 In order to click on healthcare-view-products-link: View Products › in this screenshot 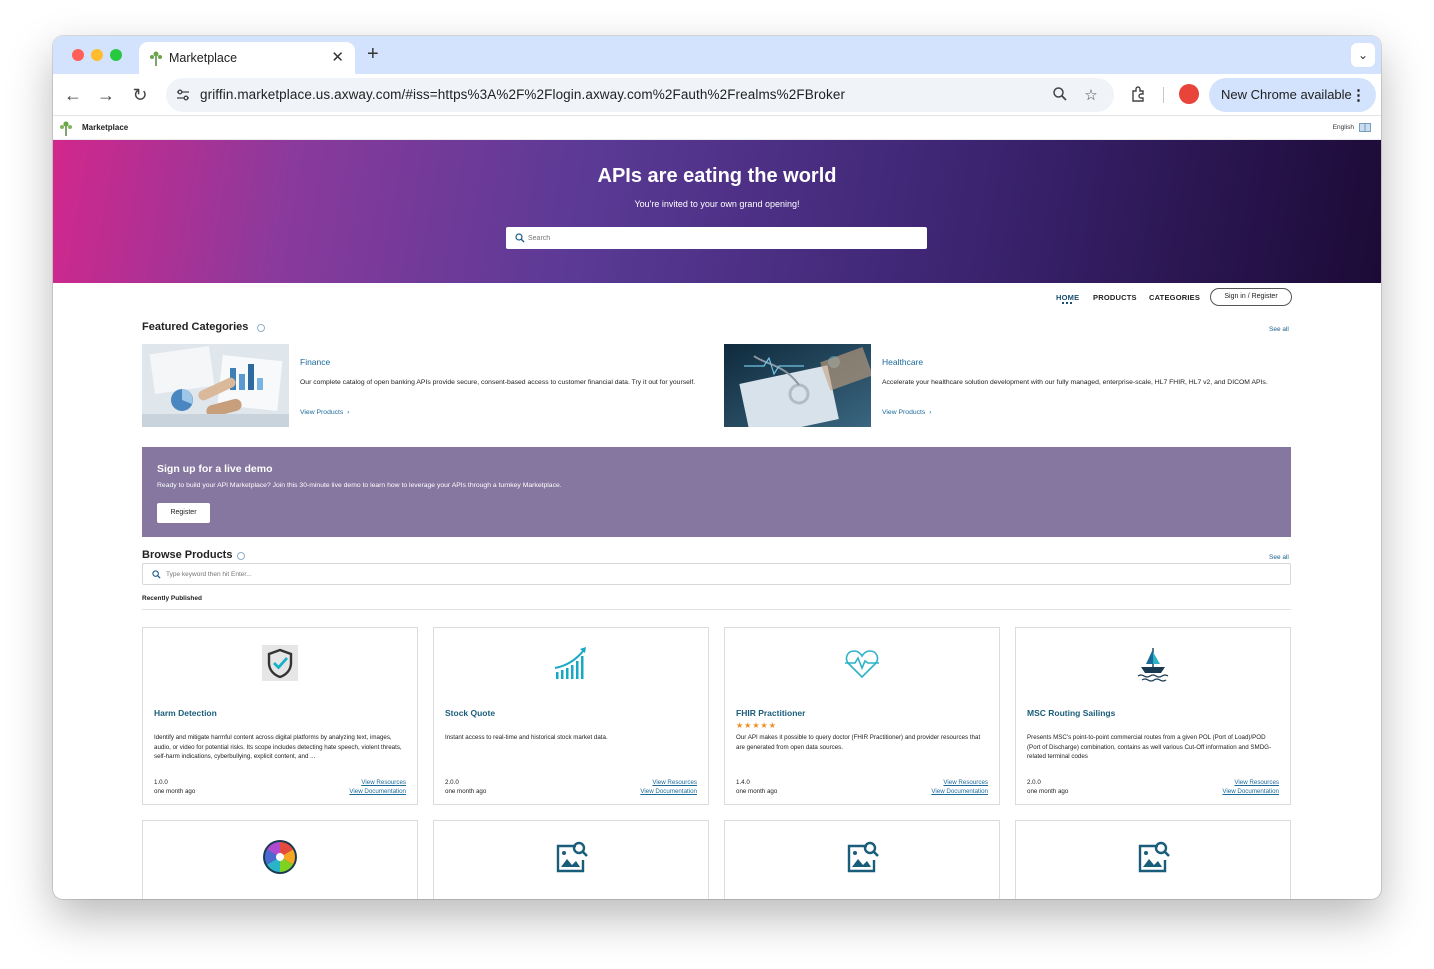, I will do `click(906, 412)`.